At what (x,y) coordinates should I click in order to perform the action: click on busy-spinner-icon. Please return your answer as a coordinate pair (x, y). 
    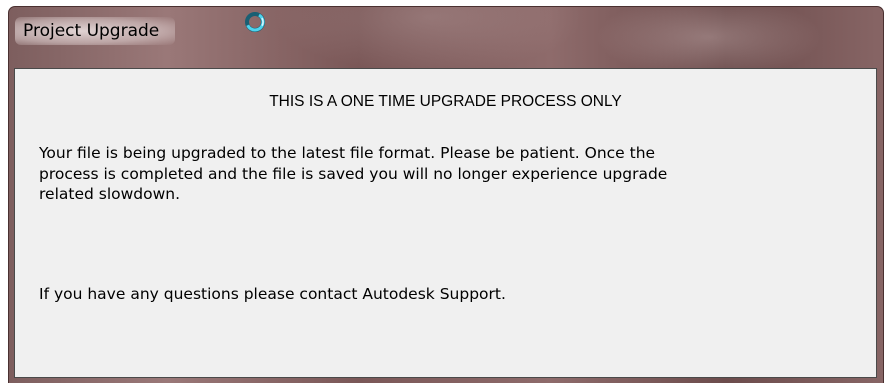
    Looking at the image, I should click on (255, 22).